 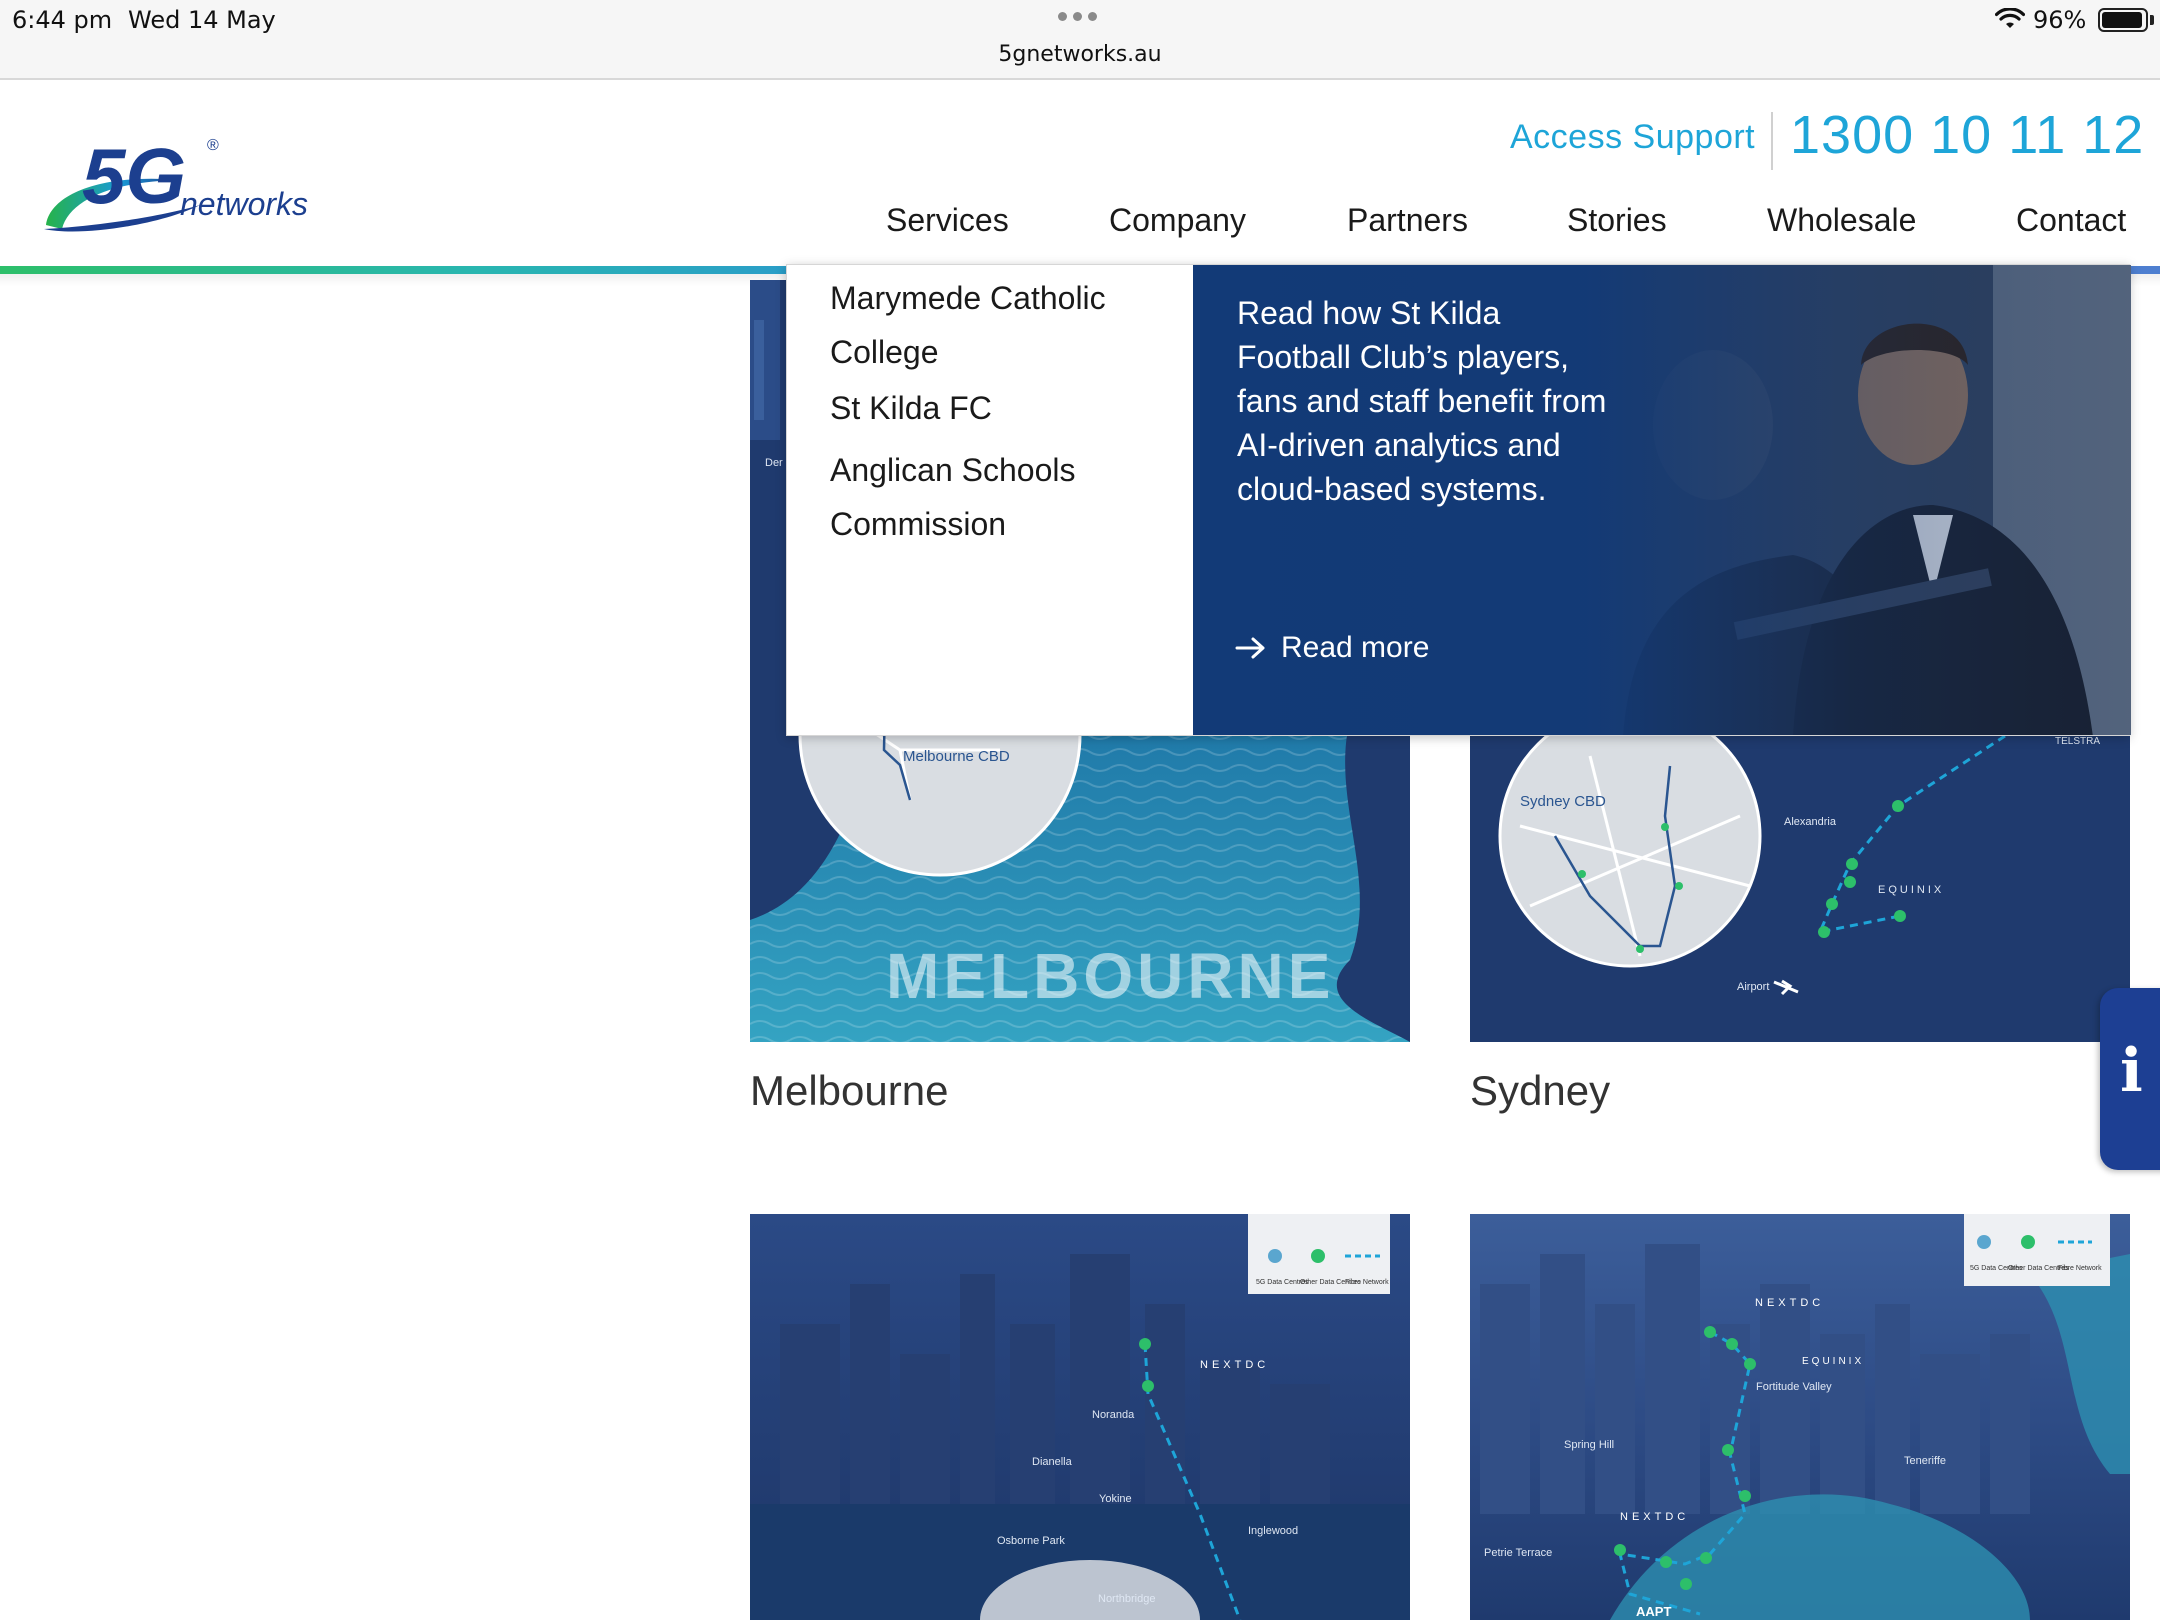 What do you see at coordinates (1967, 135) in the screenshot?
I see `phone-number-link: 1300 10 11 12` at bounding box center [1967, 135].